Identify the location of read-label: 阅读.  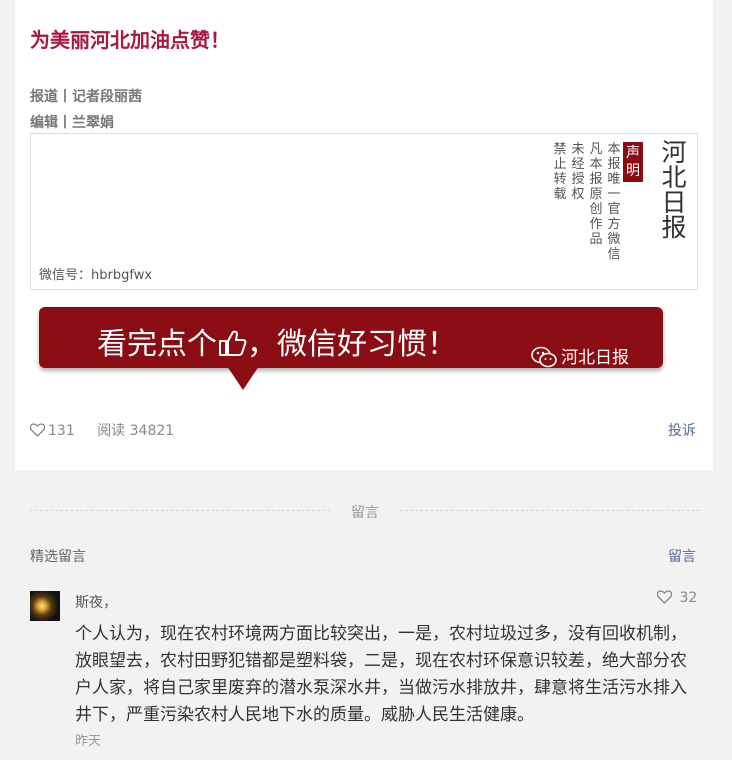
(111, 431).